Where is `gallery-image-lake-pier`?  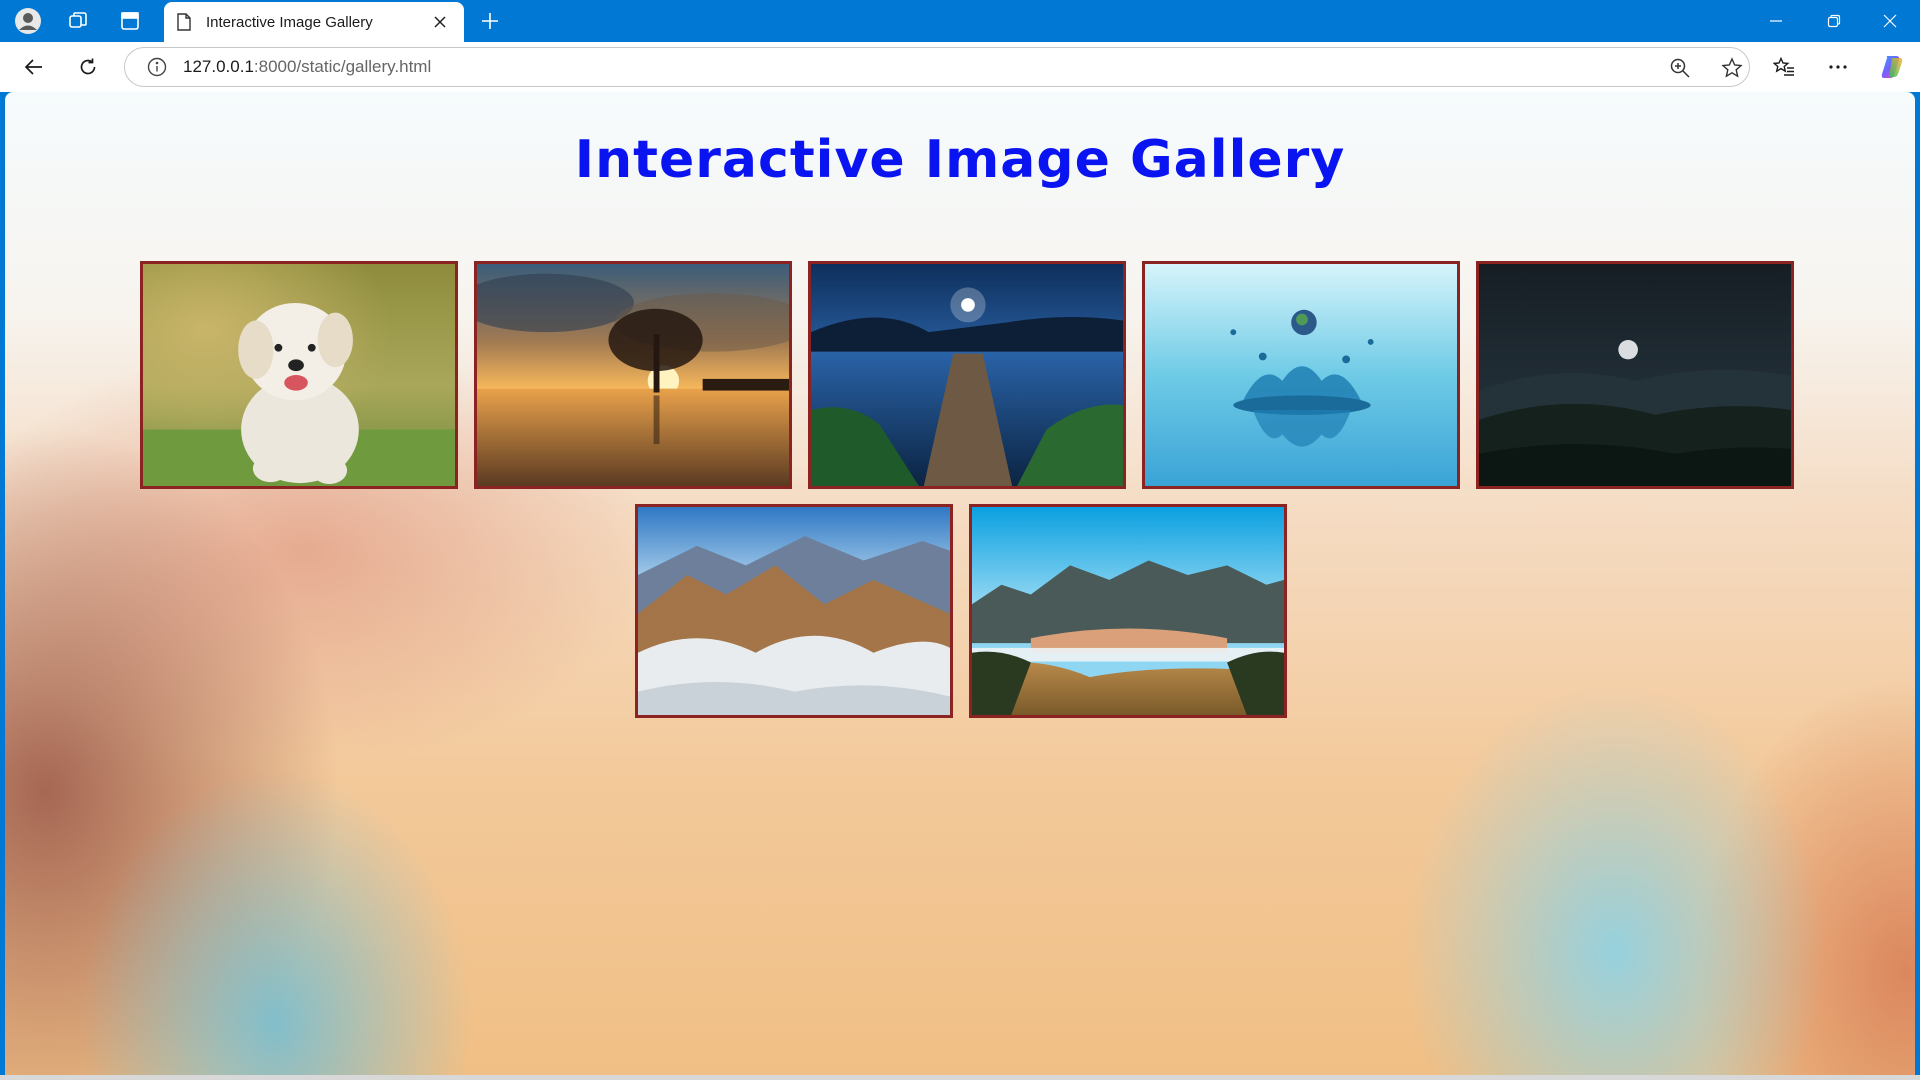 gallery-image-lake-pier is located at coordinates (967, 375).